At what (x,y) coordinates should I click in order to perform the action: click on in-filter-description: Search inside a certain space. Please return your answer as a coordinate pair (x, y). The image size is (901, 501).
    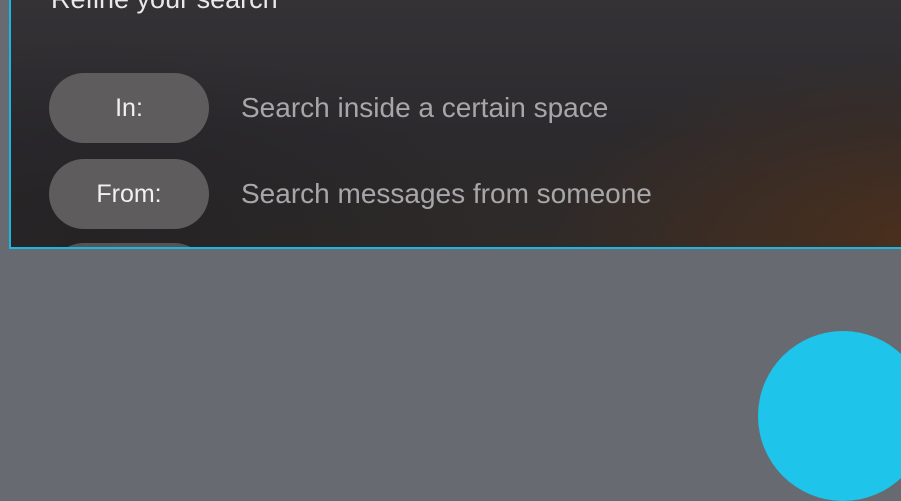
    Looking at the image, I should click on (425, 107).